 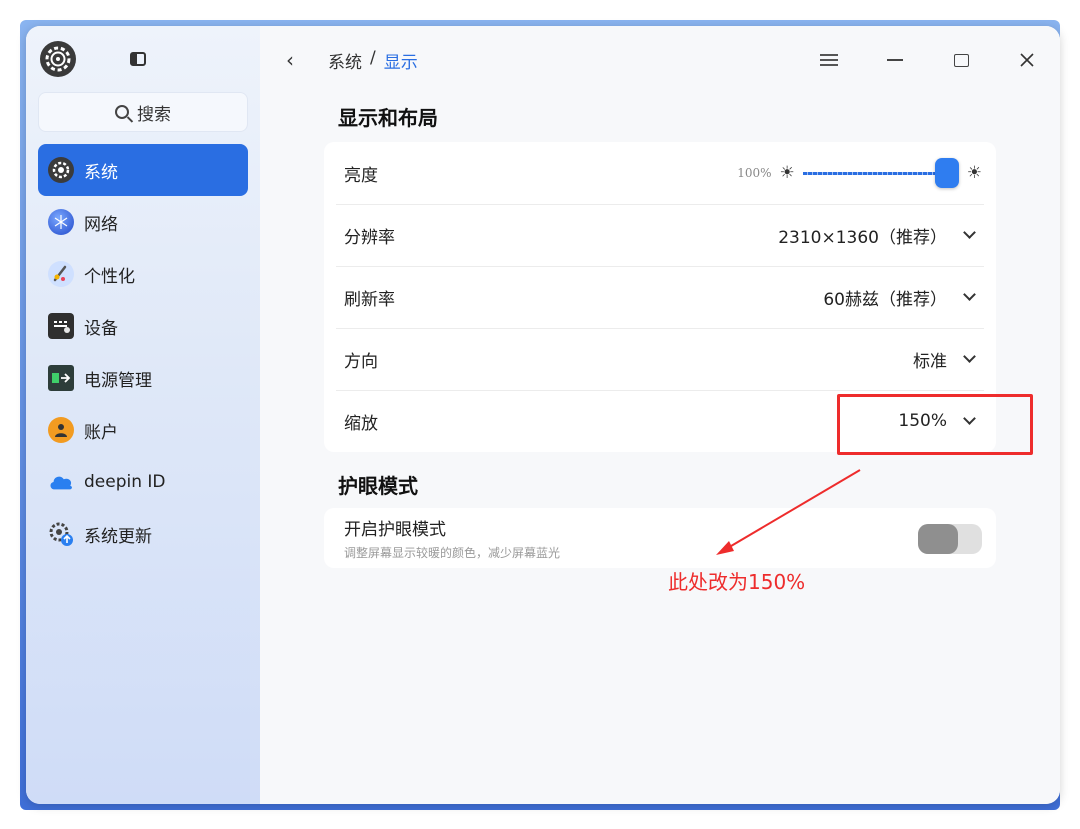 I want to click on orientation-label: 方向, so click(x=361, y=361).